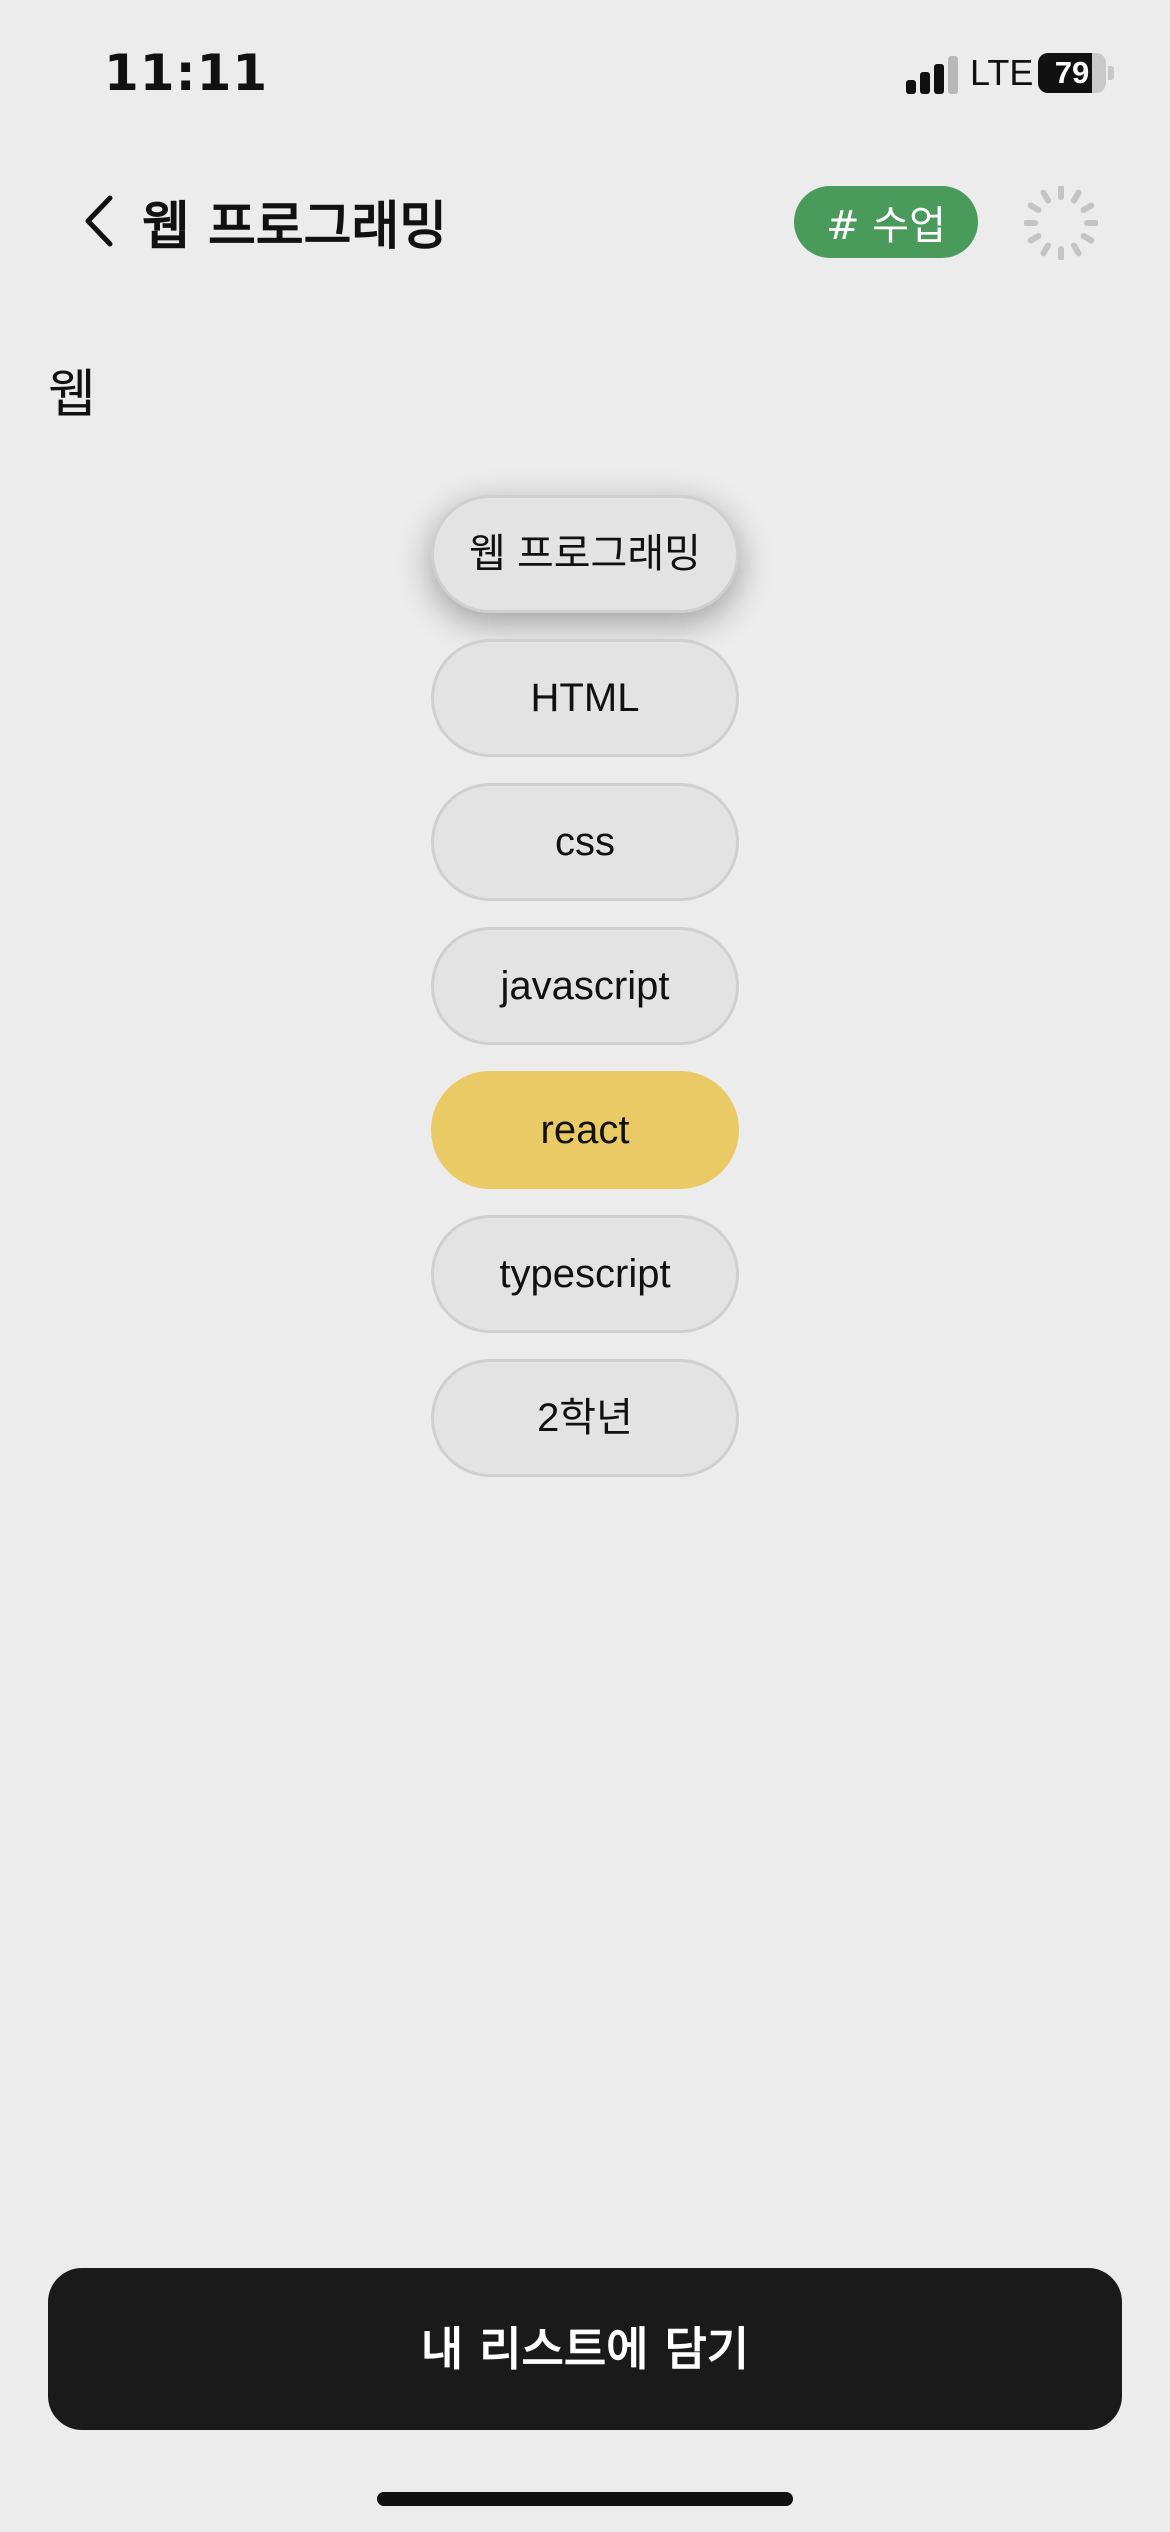 This screenshot has width=1170, height=2532. What do you see at coordinates (585, 2349) in the screenshot?
I see `add-to-my-list-button: 내 리스트에 담기` at bounding box center [585, 2349].